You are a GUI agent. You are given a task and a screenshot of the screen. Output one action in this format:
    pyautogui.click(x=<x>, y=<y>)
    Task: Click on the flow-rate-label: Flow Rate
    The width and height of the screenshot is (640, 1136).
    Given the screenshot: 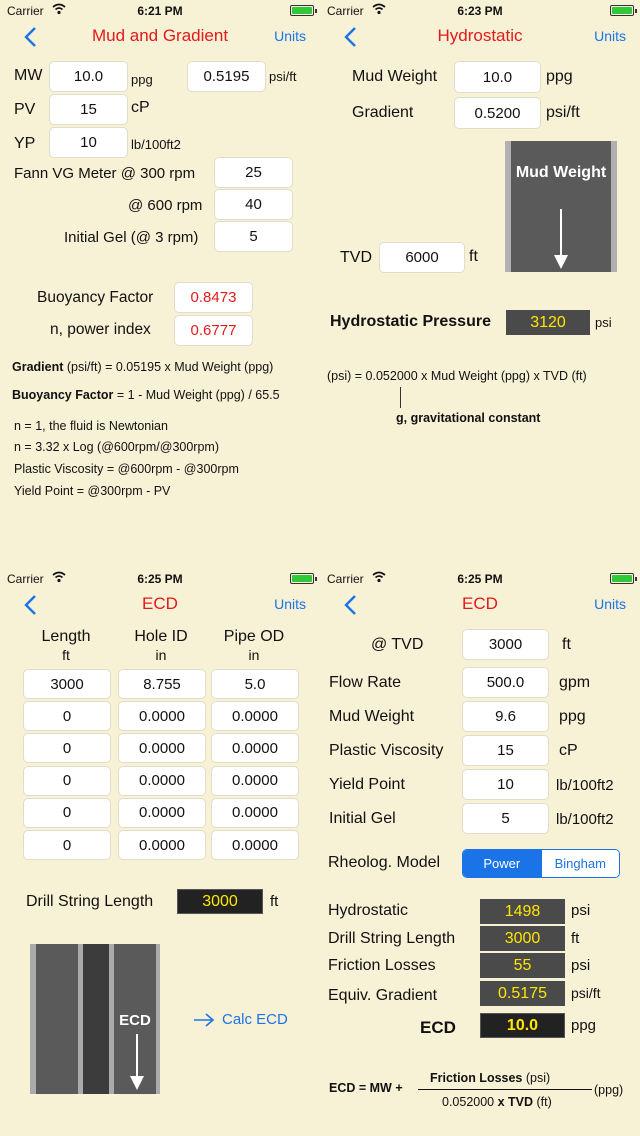 What is the action you would take?
    pyautogui.click(x=365, y=682)
    